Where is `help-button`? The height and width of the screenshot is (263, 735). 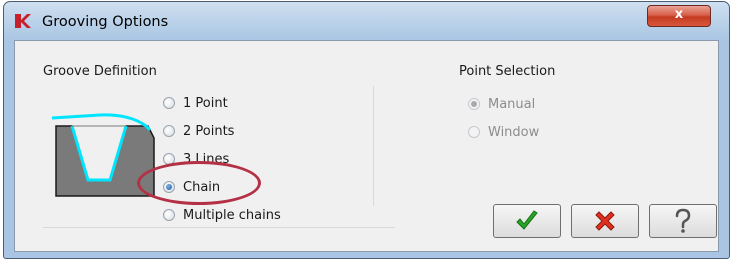
help-button is located at coordinates (683, 221).